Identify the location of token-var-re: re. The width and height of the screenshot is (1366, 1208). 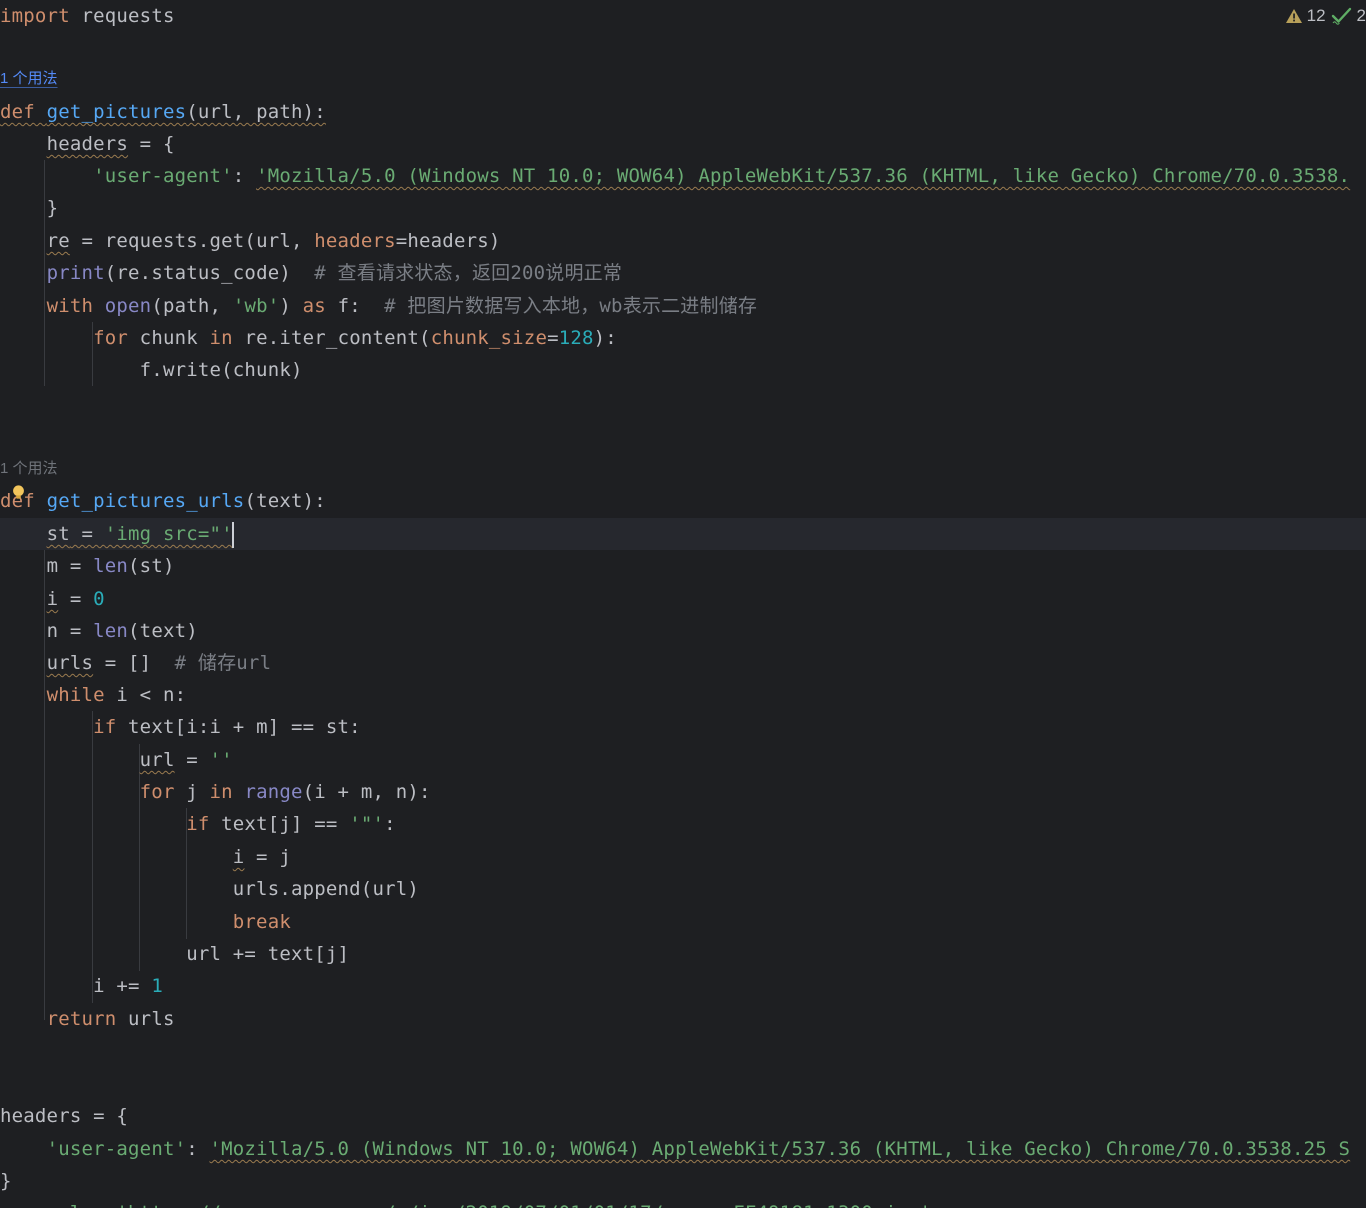
(58, 241).